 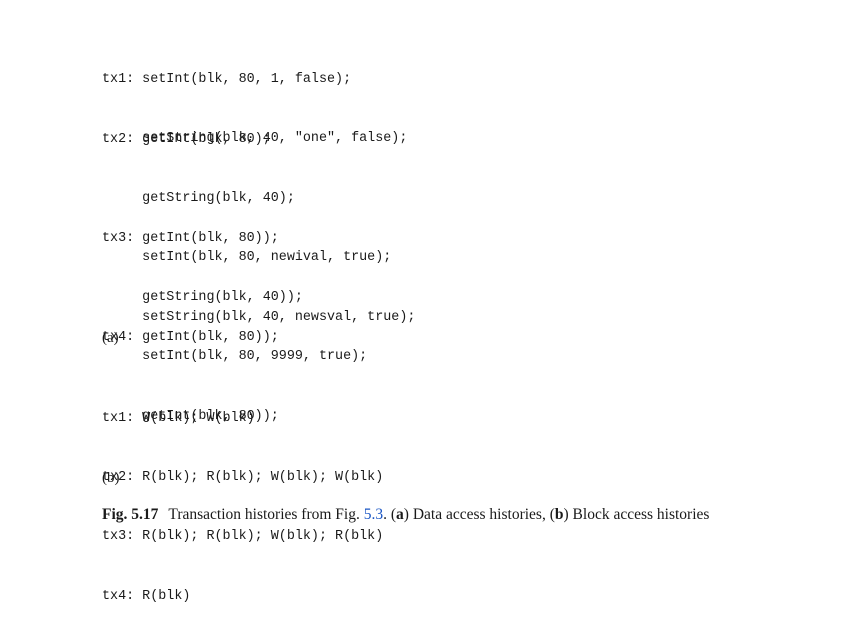 What do you see at coordinates (559, 514) in the screenshot?
I see `part-b-marker: b` at bounding box center [559, 514].